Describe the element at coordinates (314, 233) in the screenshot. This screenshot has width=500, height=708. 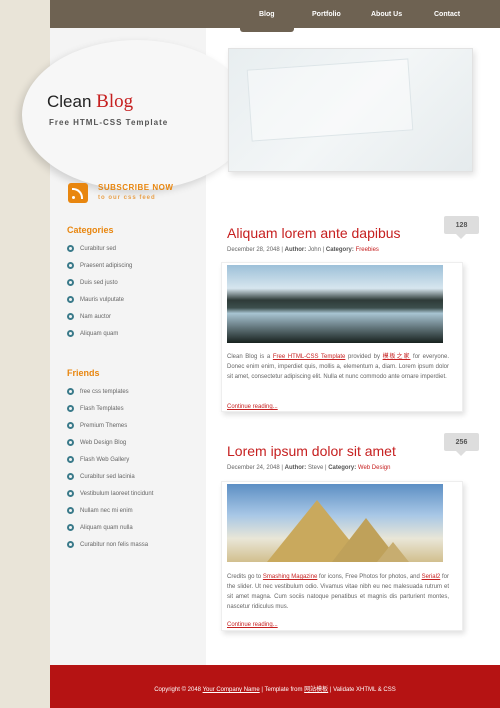
I see `post-title: Aliquam lorem ante dapibus` at that location.